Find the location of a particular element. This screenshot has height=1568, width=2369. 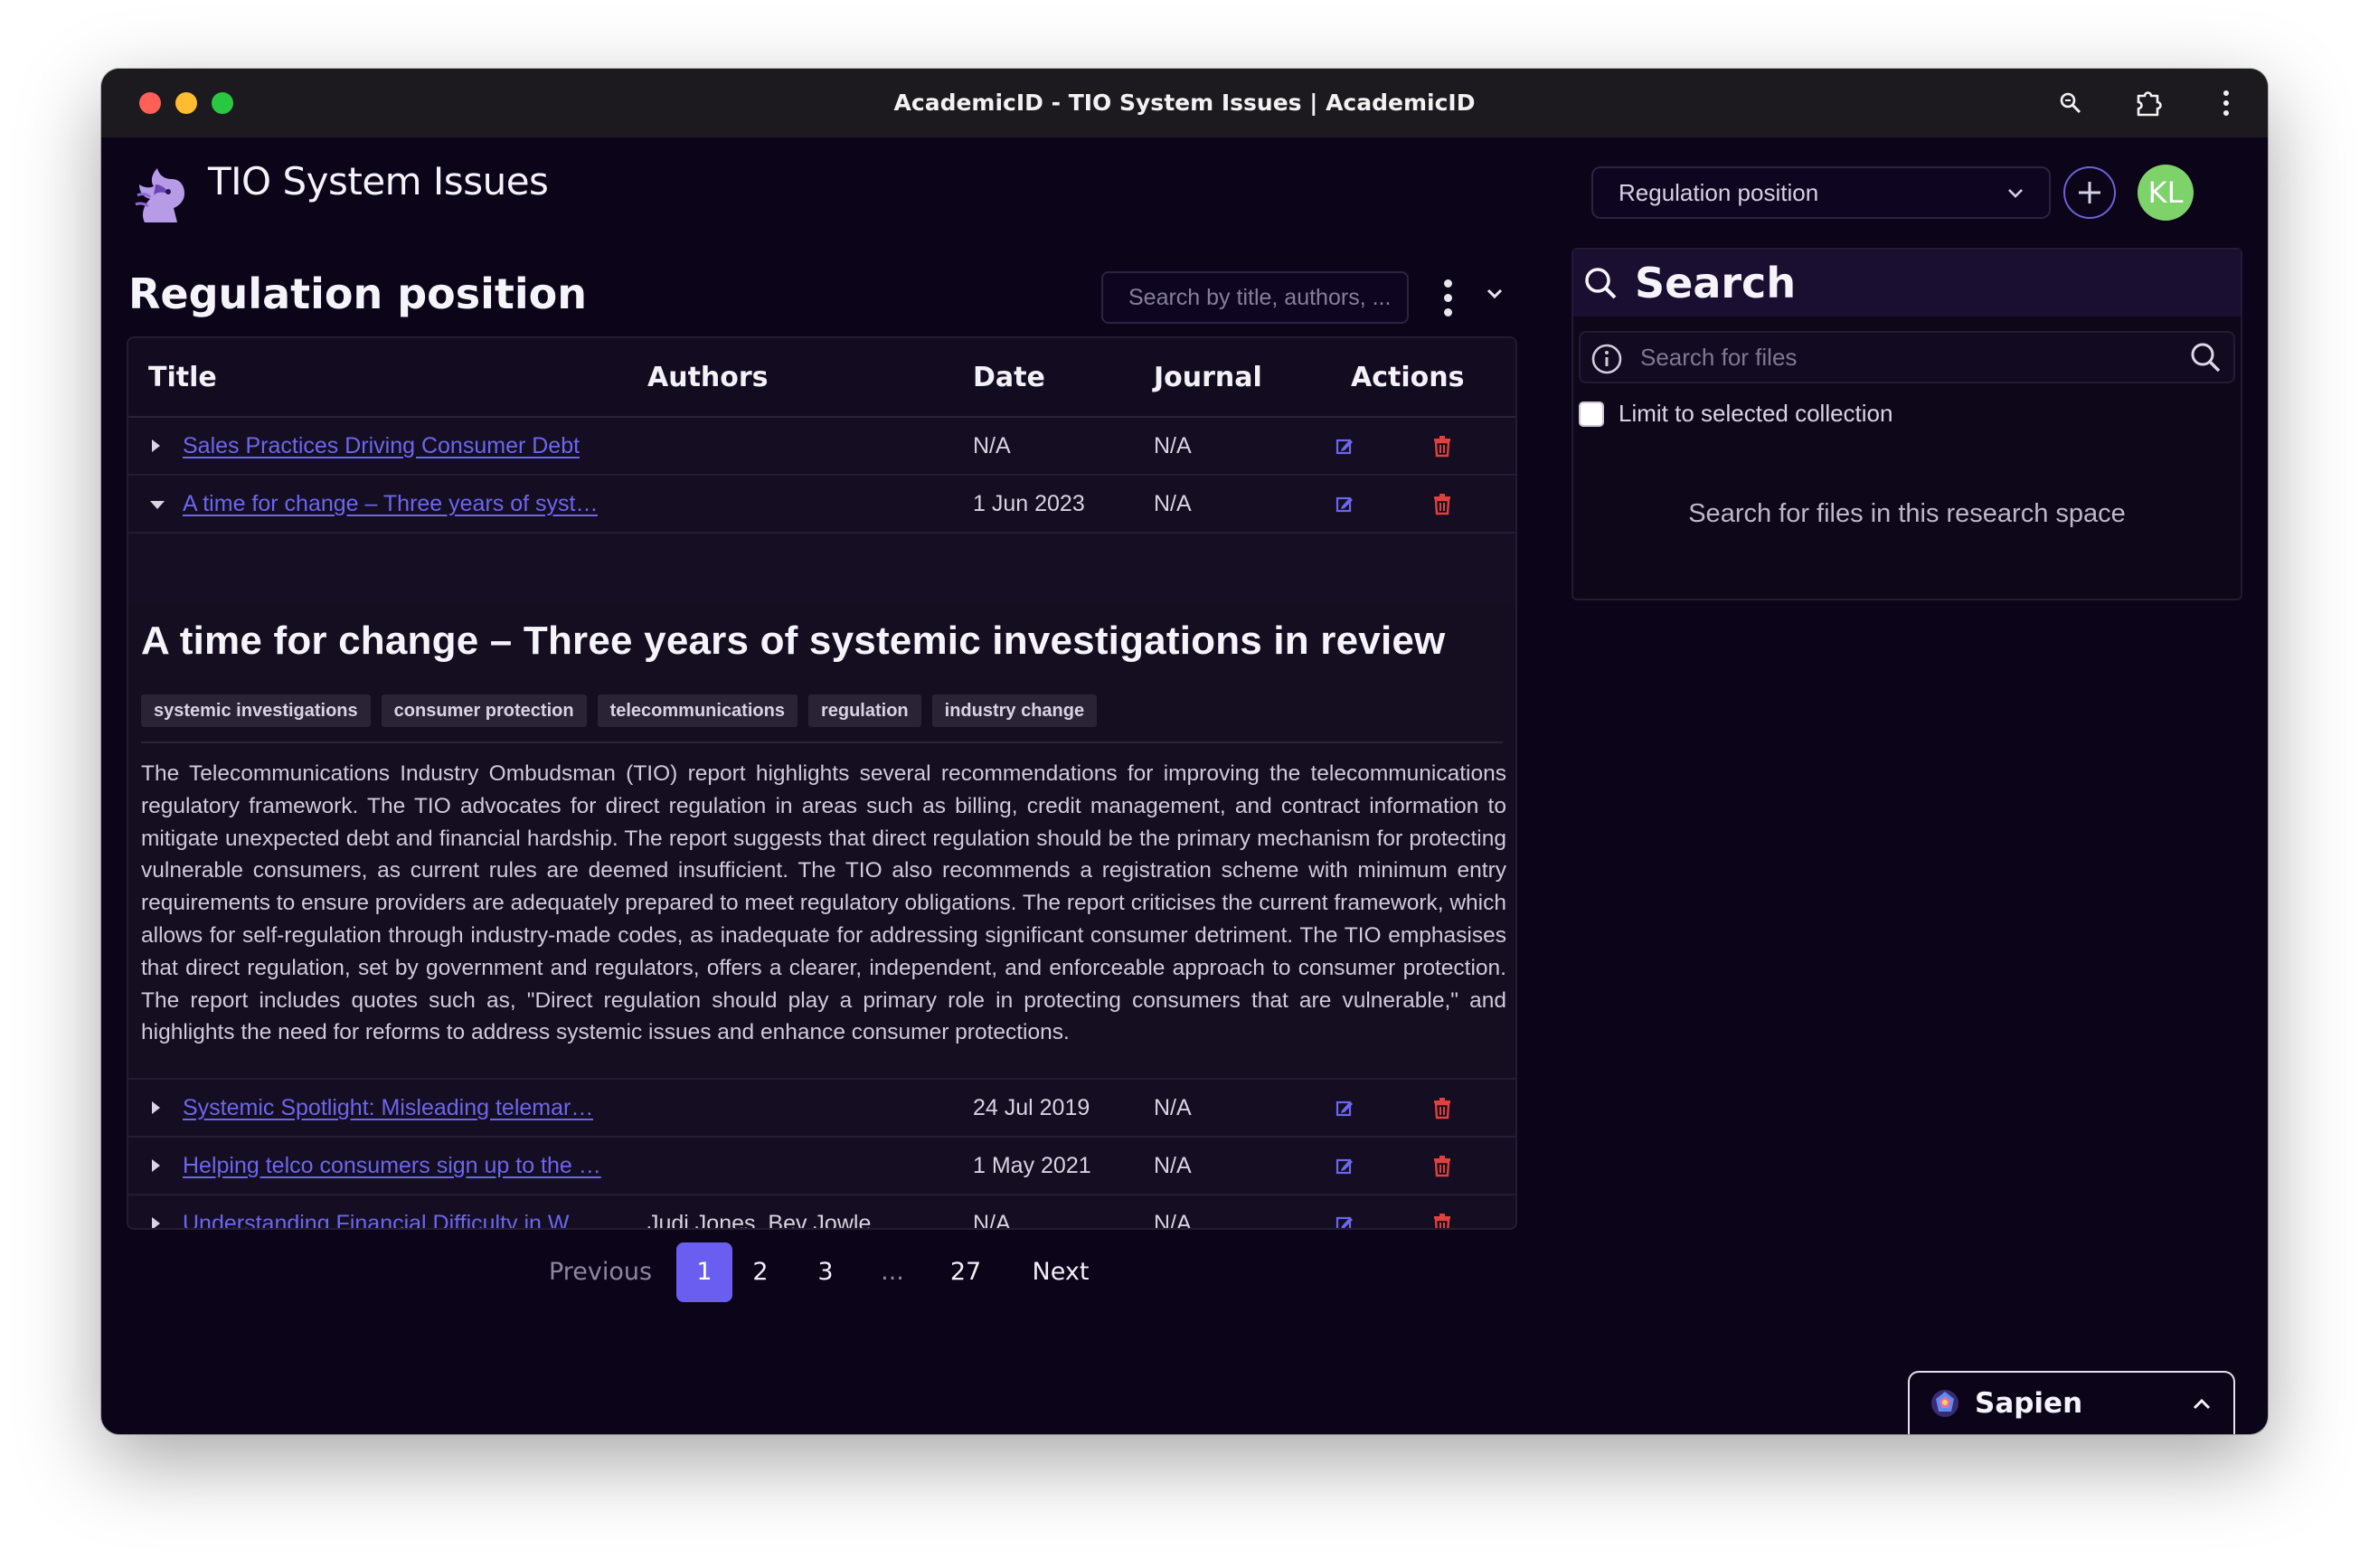

browser-menu-icon is located at coordinates (2226, 103).